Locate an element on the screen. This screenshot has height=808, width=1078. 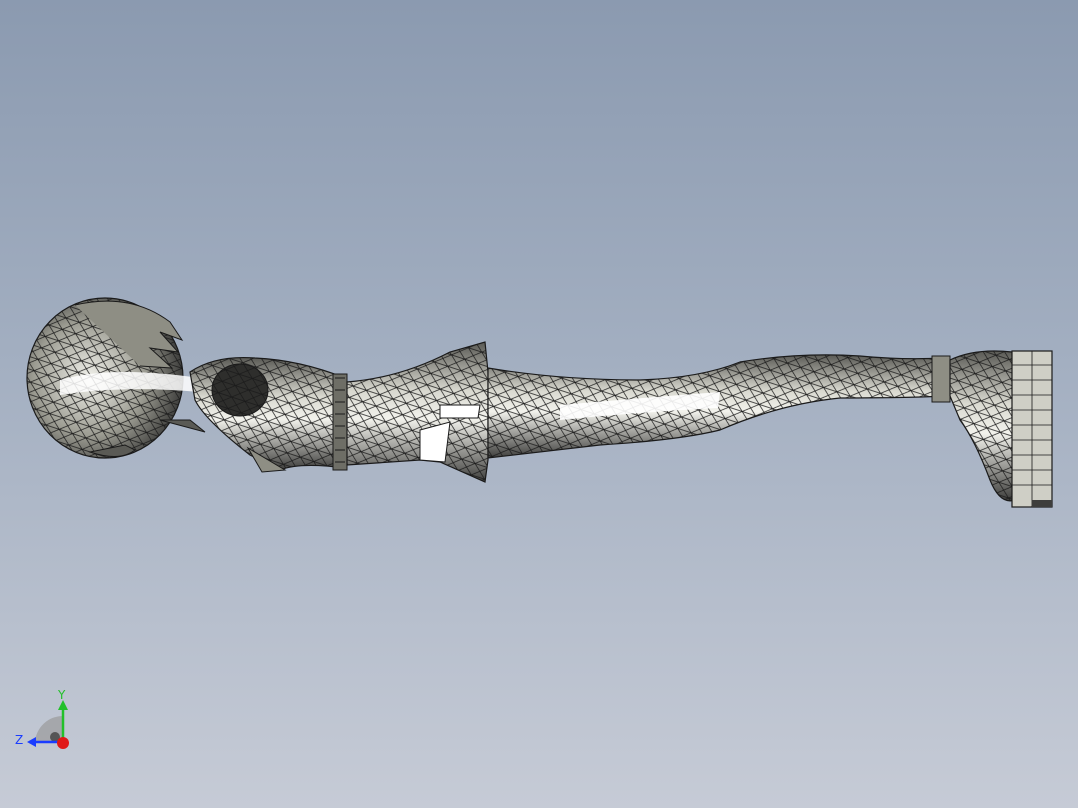
skirt-mesh is located at coordinates (417, 412).